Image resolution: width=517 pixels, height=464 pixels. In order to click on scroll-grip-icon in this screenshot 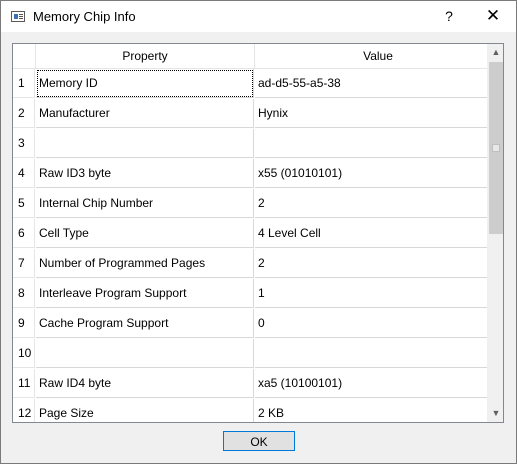, I will do `click(496, 148)`.